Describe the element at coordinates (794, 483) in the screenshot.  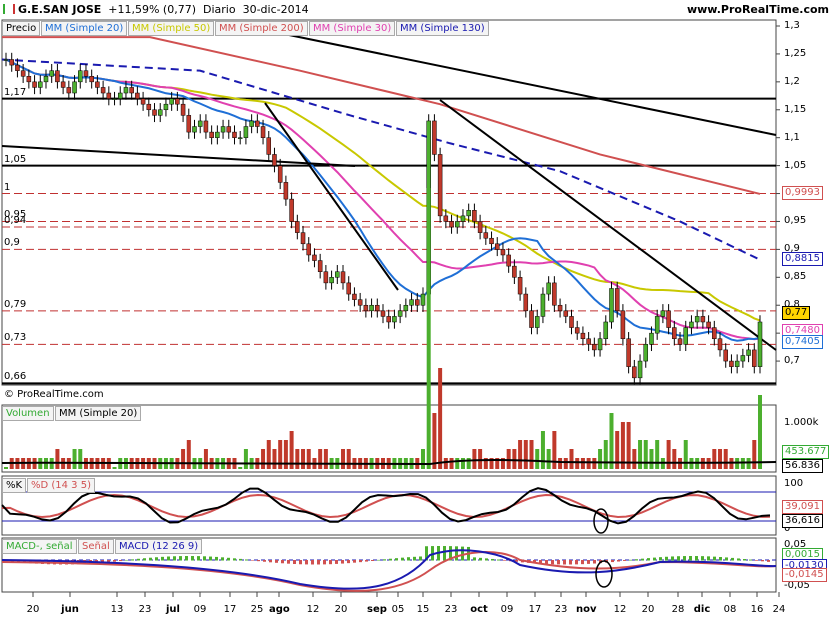
I see `stoch-axis-label: 100` at that location.